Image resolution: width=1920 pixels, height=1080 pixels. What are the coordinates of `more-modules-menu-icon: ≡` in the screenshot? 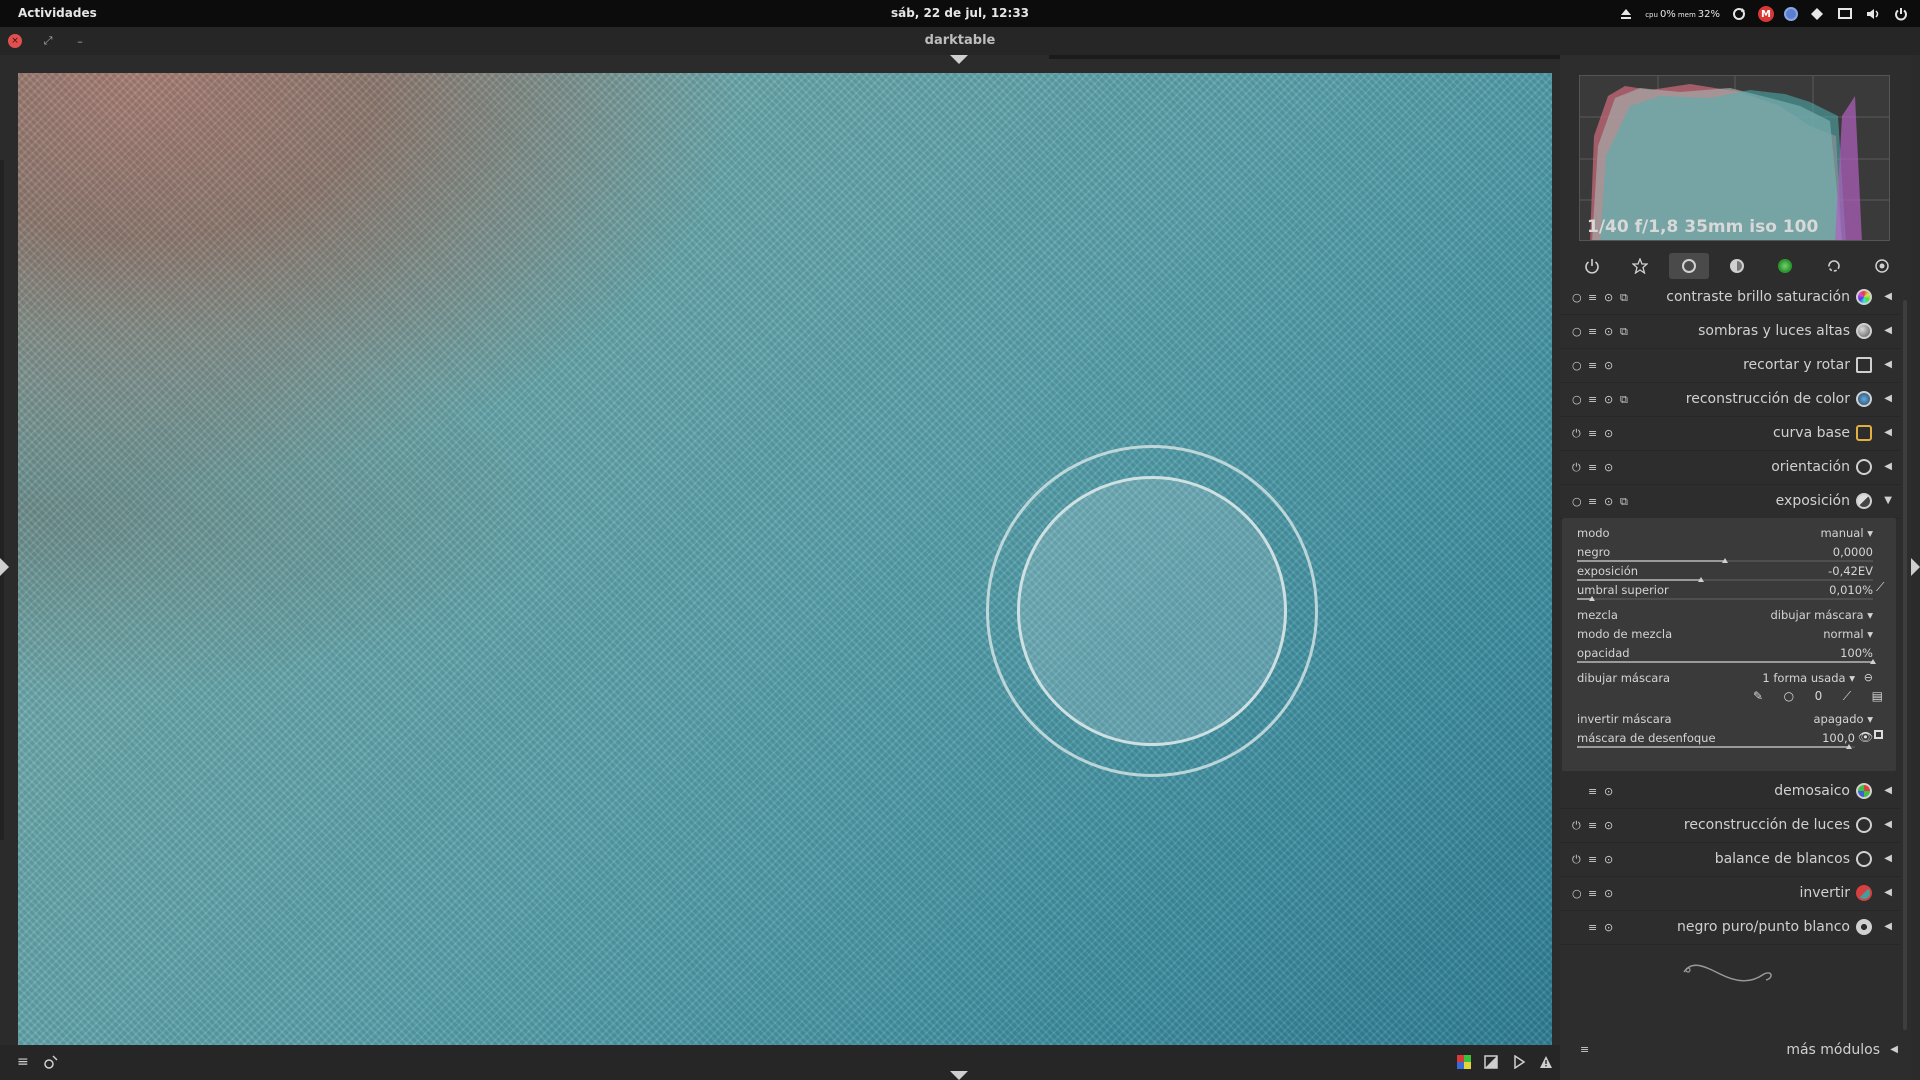 It's located at (1584, 1049).